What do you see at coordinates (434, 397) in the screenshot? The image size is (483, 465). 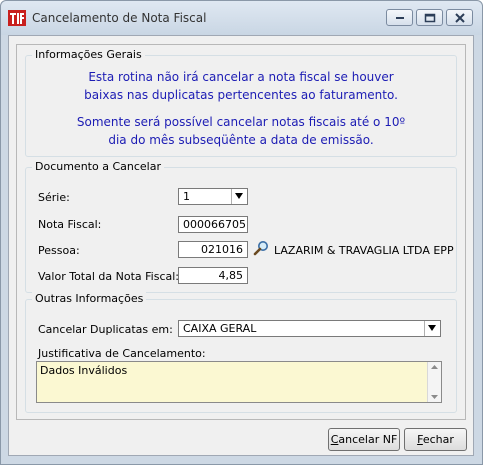 I see `scroll-down-icon` at bounding box center [434, 397].